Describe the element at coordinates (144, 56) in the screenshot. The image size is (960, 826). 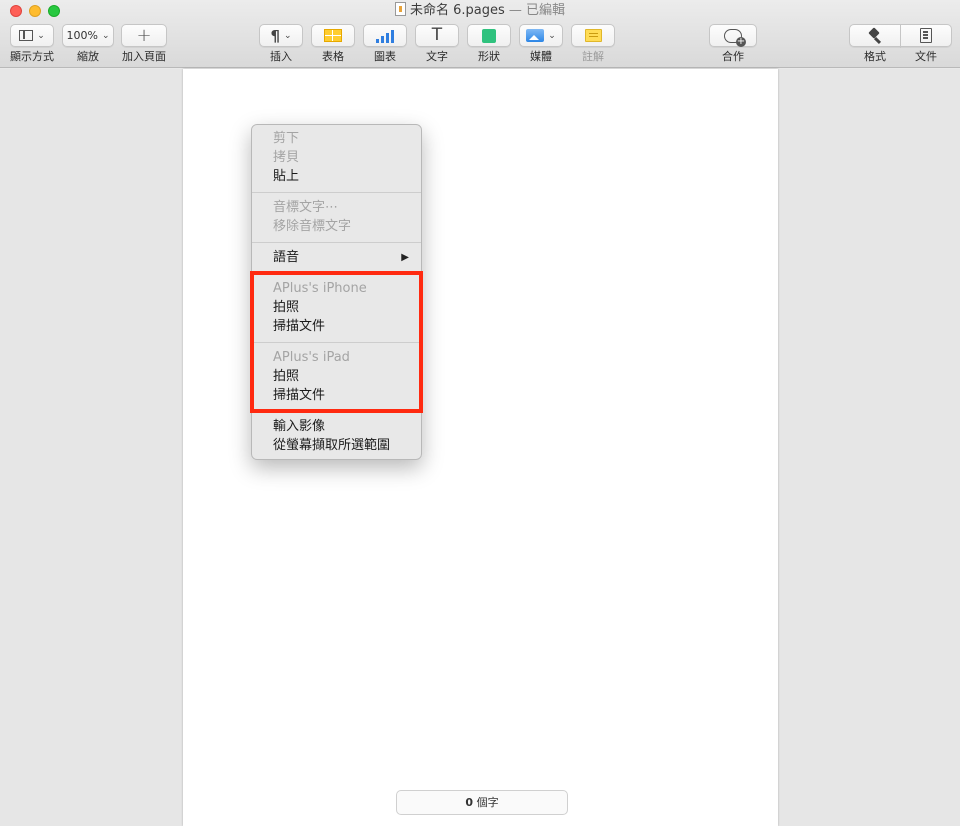
I see `add-page-label: 加入頁面` at that location.